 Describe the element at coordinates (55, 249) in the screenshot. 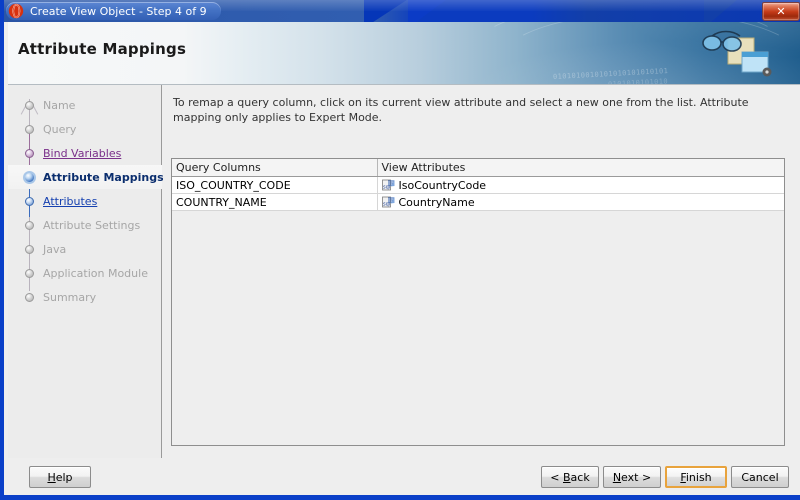

I see `sidebar-item-label: Java` at that location.